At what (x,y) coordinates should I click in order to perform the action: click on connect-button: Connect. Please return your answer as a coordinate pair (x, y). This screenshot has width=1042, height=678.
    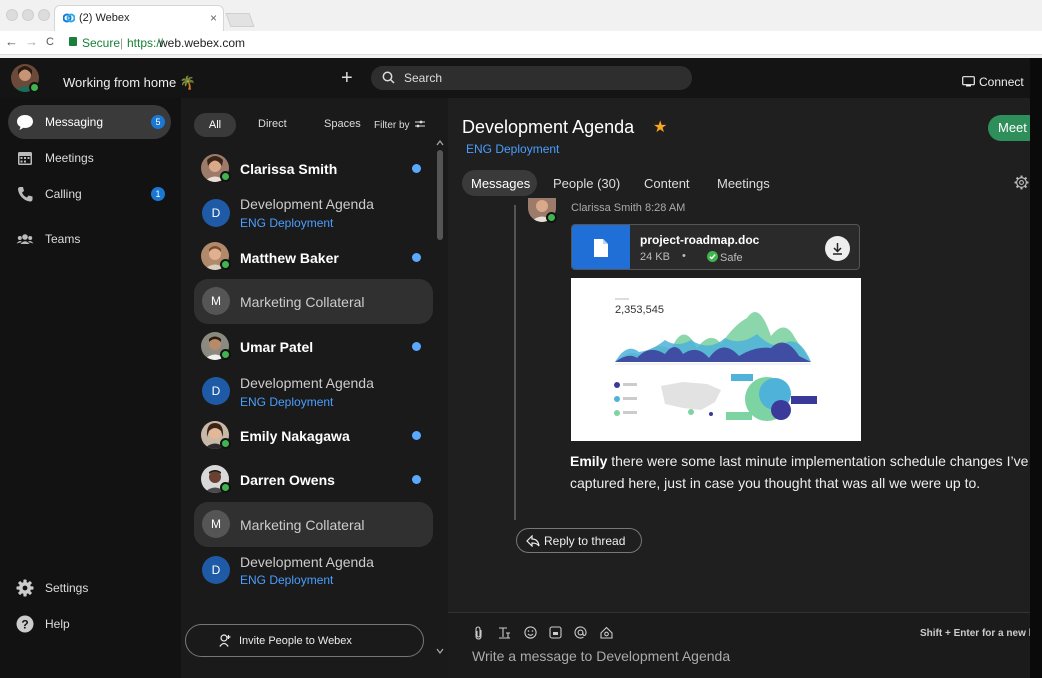
    Looking at the image, I should click on (993, 82).